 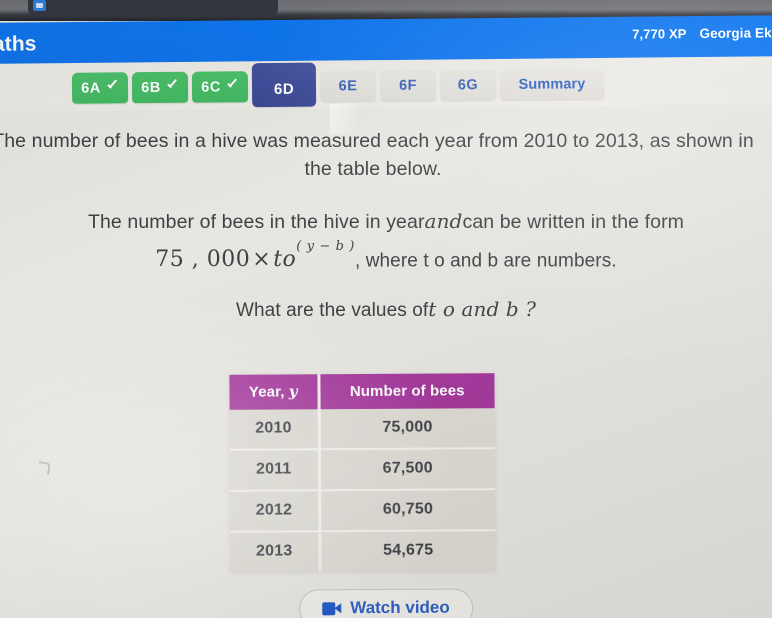 I want to click on column-header-year-label: Year,, so click(x=266, y=392).